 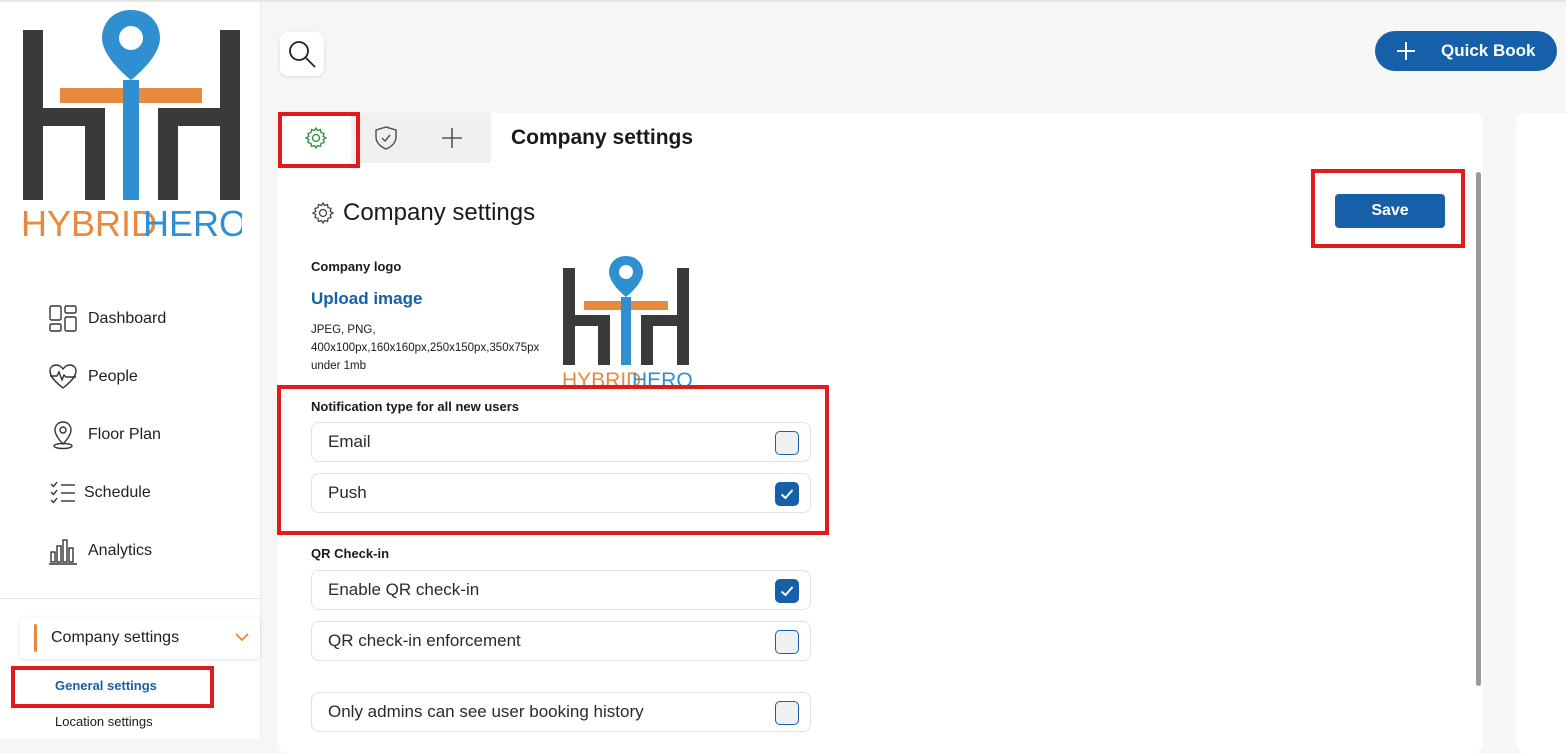 What do you see at coordinates (63, 435) in the screenshot?
I see `map-pin-icon` at bounding box center [63, 435].